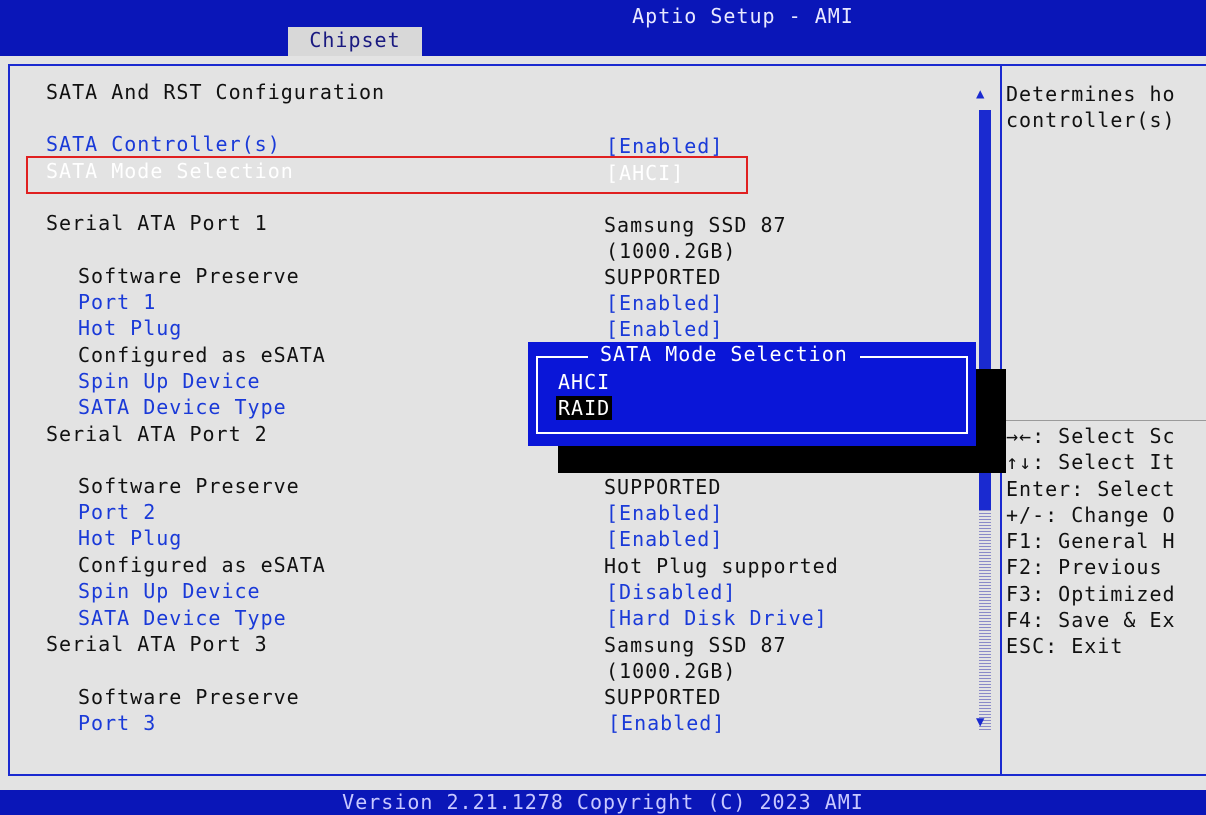  I want to click on port-2-hot-plug-value: [Enabled], so click(664, 539).